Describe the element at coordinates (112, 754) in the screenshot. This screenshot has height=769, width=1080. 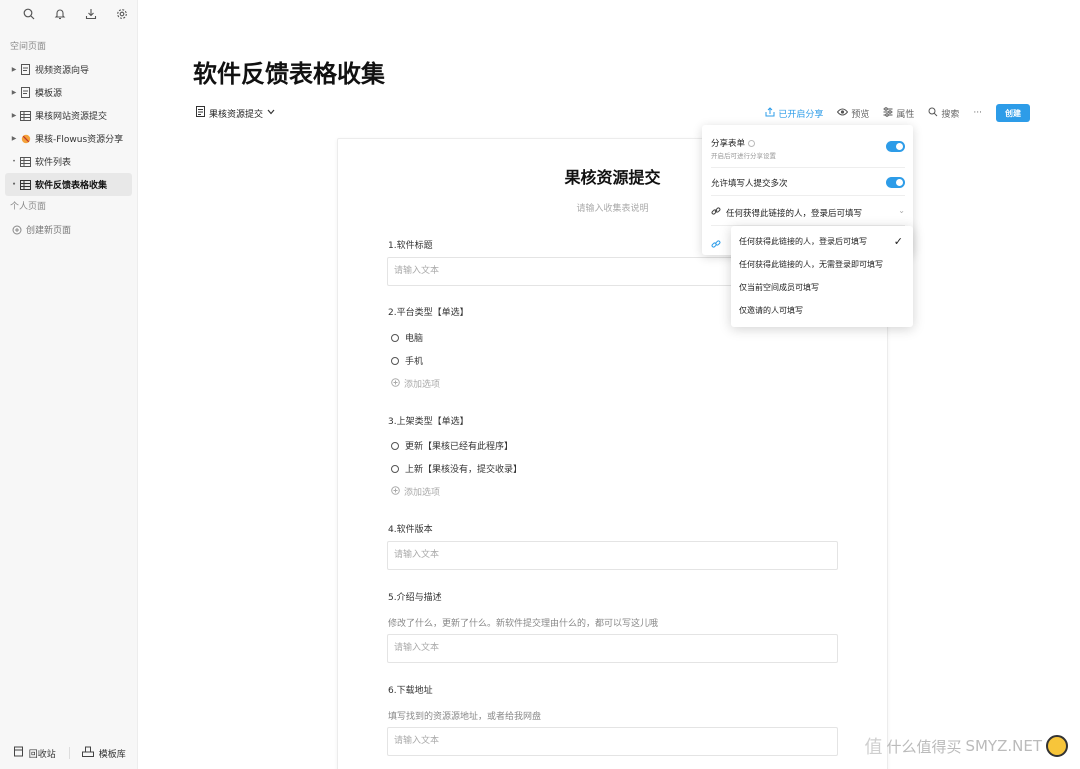
I see `template-library-label: 模板库` at that location.